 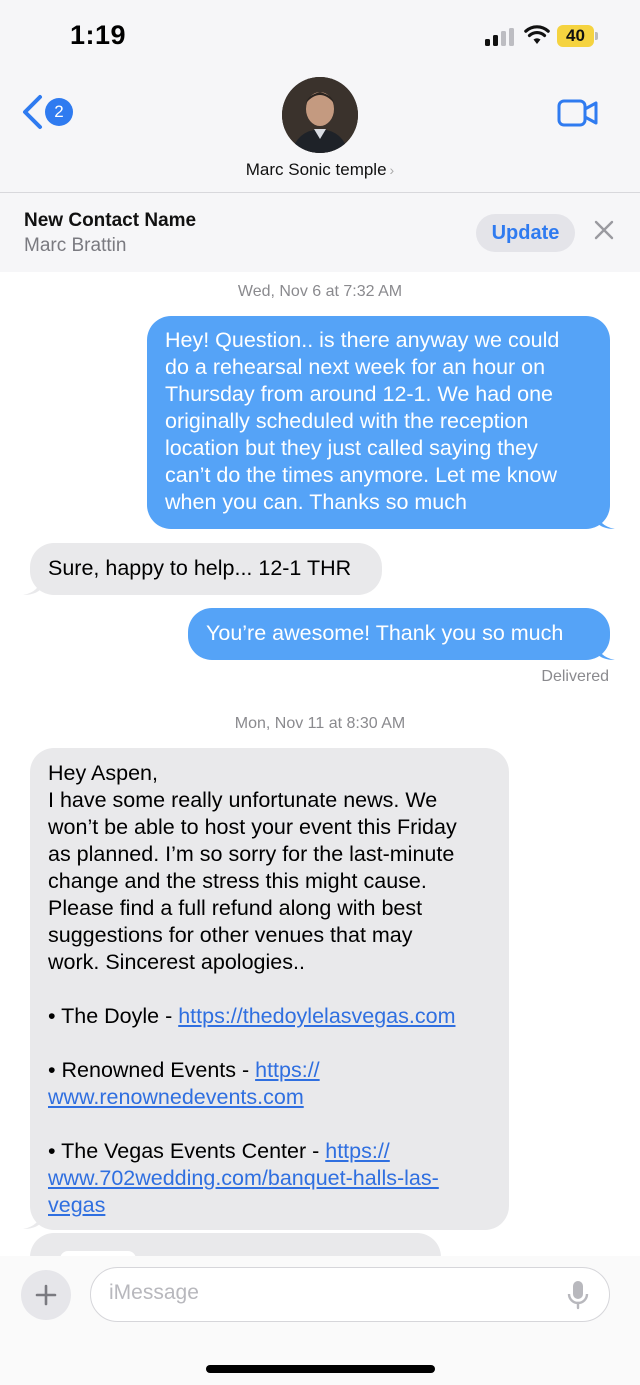 What do you see at coordinates (320, 170) in the screenshot?
I see `contact-name: Marc Sonic temple ›` at bounding box center [320, 170].